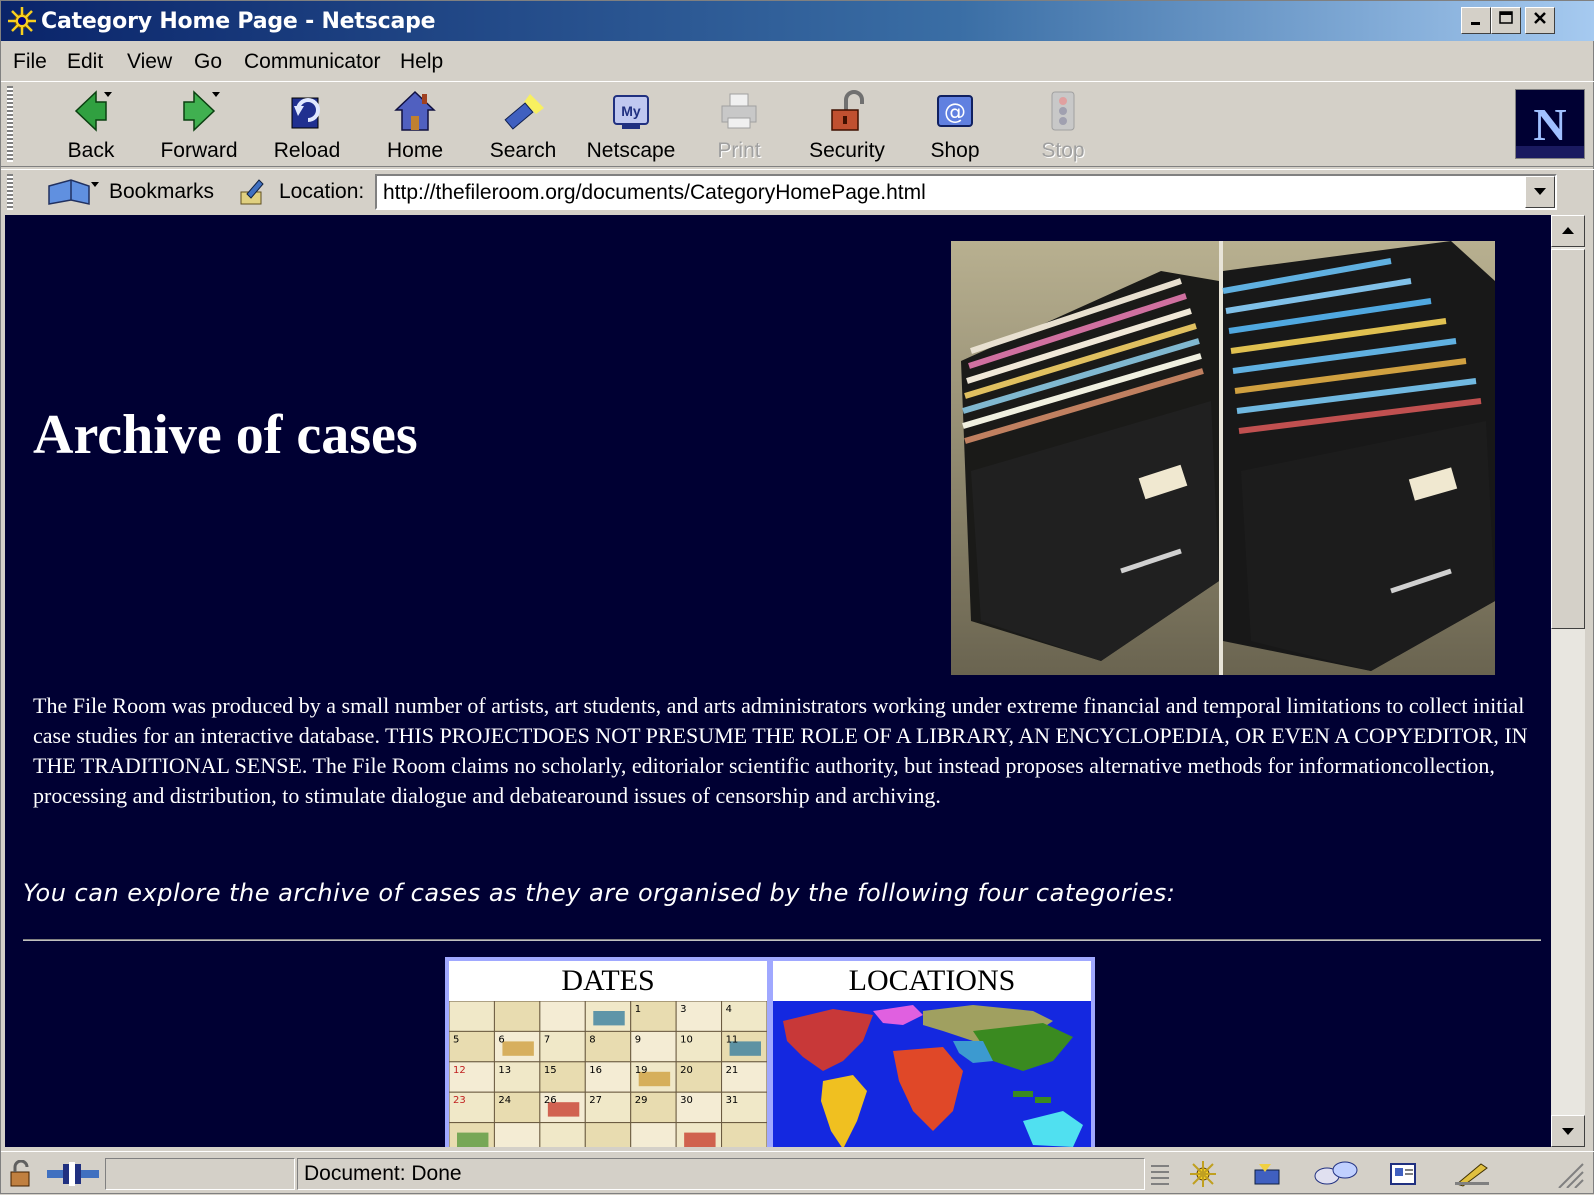 The width and height of the screenshot is (1594, 1195). What do you see at coordinates (21, 1174) in the screenshot?
I see `security-lock-status-icon` at bounding box center [21, 1174].